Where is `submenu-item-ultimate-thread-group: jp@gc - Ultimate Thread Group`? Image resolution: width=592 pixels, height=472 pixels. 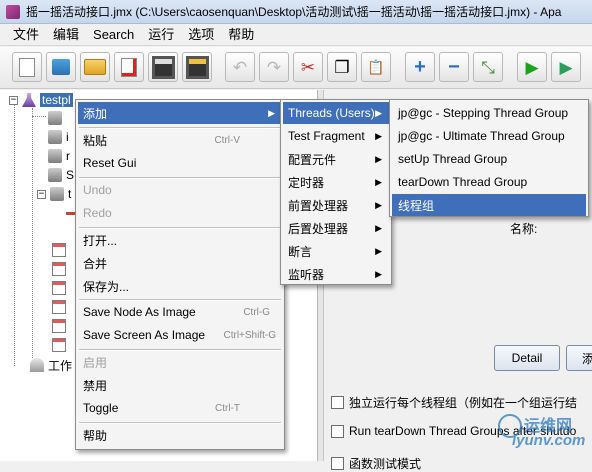 submenu-item-ultimate-thread-group: jp@gc - Ultimate Thread Group is located at coordinates (489, 136).